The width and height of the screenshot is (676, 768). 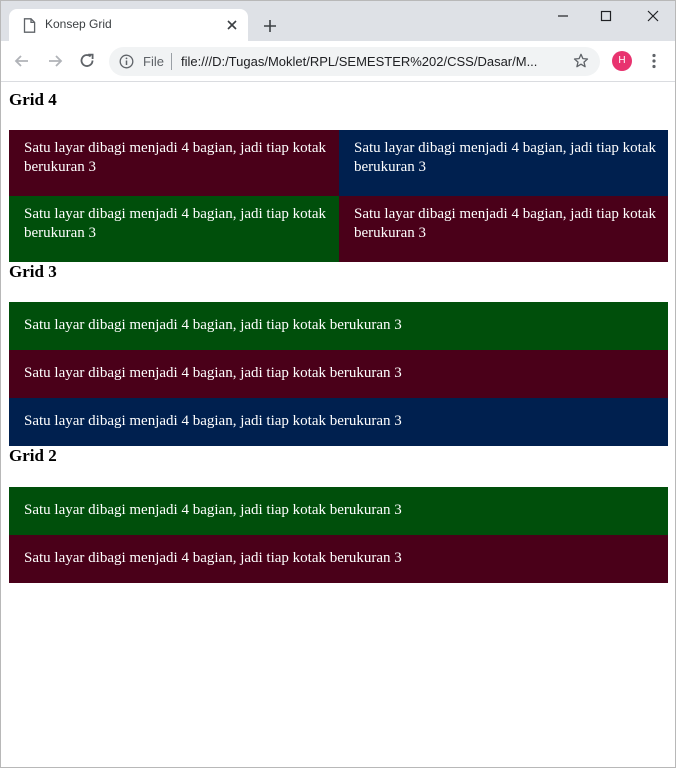 What do you see at coordinates (581, 61) in the screenshot?
I see `bookmark-star-icon` at bounding box center [581, 61].